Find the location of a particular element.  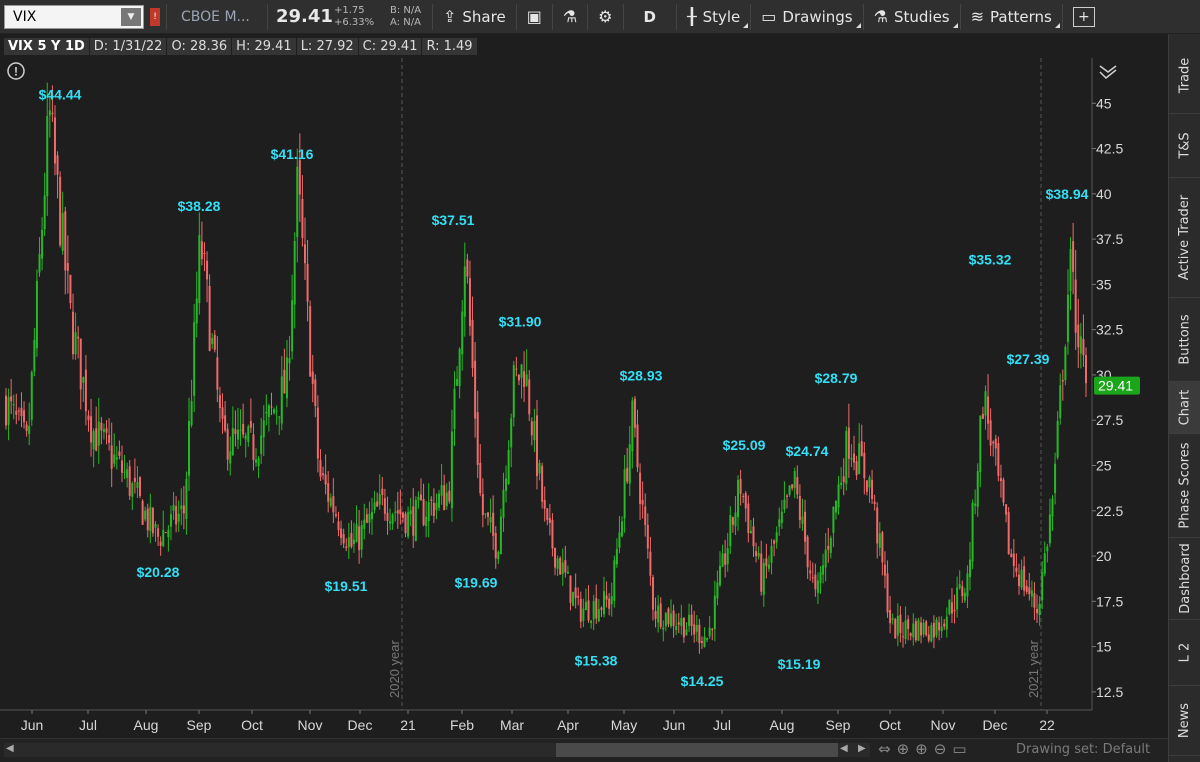

sidebar-tab-chart: Chart is located at coordinates (1184, 408).